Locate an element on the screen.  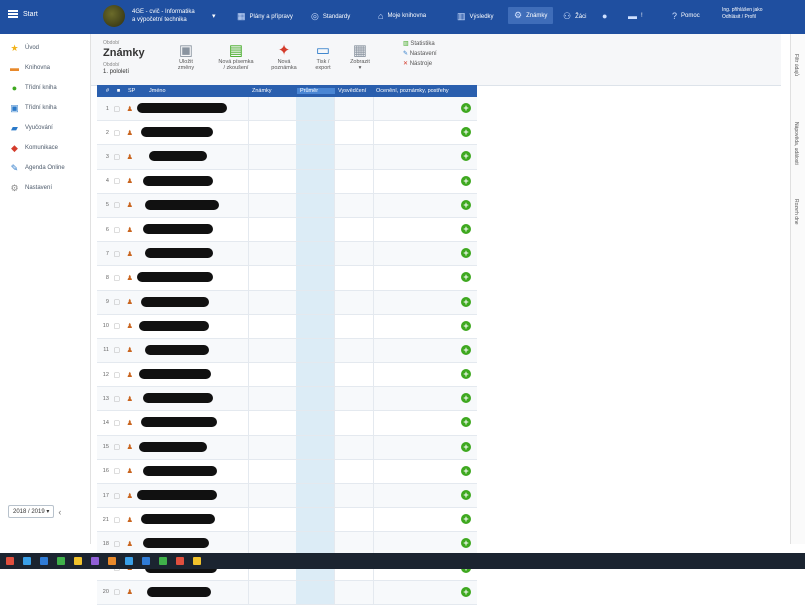
new-note-button: ✦ Nová poznámka is located at coordinates (284, 56).